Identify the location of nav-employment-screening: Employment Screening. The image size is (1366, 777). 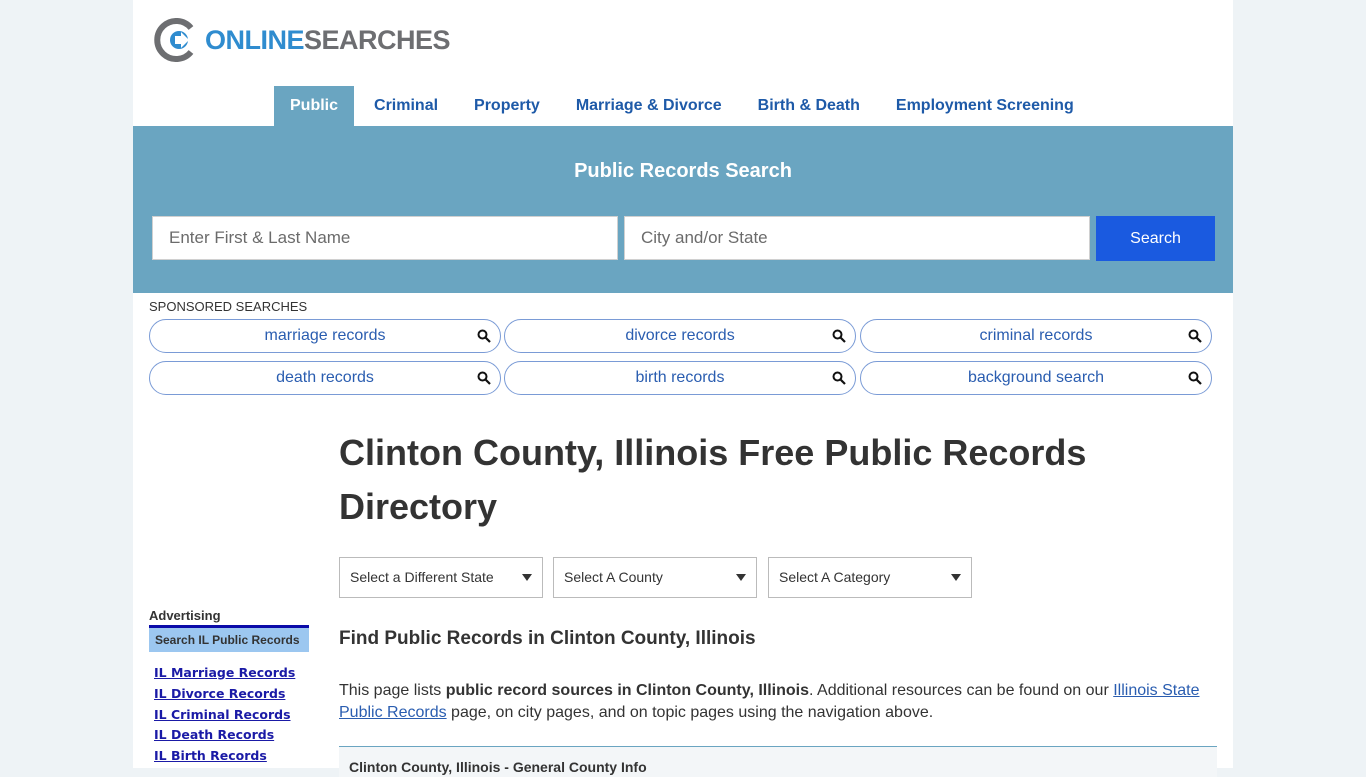
(985, 106).